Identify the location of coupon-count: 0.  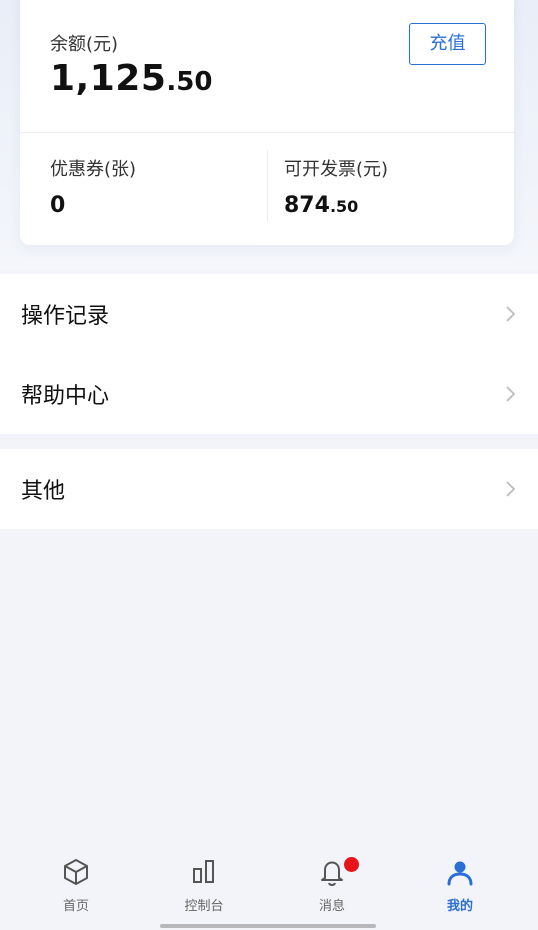
(58, 205).